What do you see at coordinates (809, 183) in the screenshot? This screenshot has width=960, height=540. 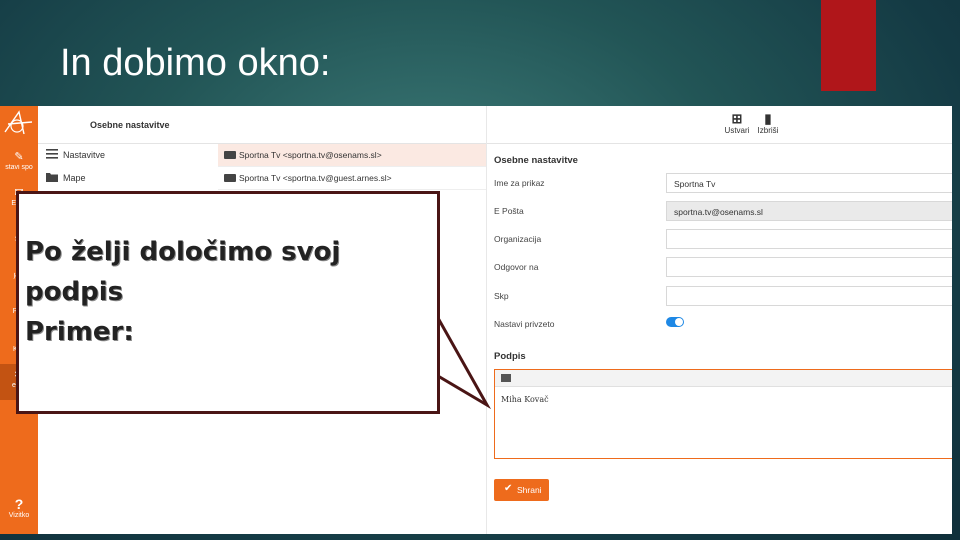 I see `display-name-input: Sportna Tv` at bounding box center [809, 183].